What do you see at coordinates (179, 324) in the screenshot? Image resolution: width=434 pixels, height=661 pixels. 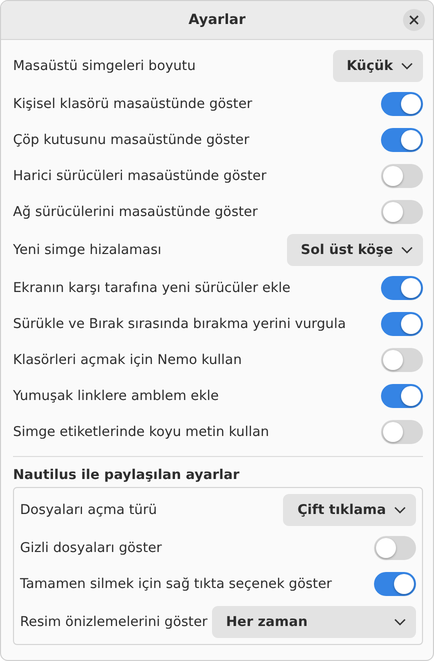 I see `setting-label: Sürükle ve Bırak sırasında bırakma yerini vurgula` at bounding box center [179, 324].